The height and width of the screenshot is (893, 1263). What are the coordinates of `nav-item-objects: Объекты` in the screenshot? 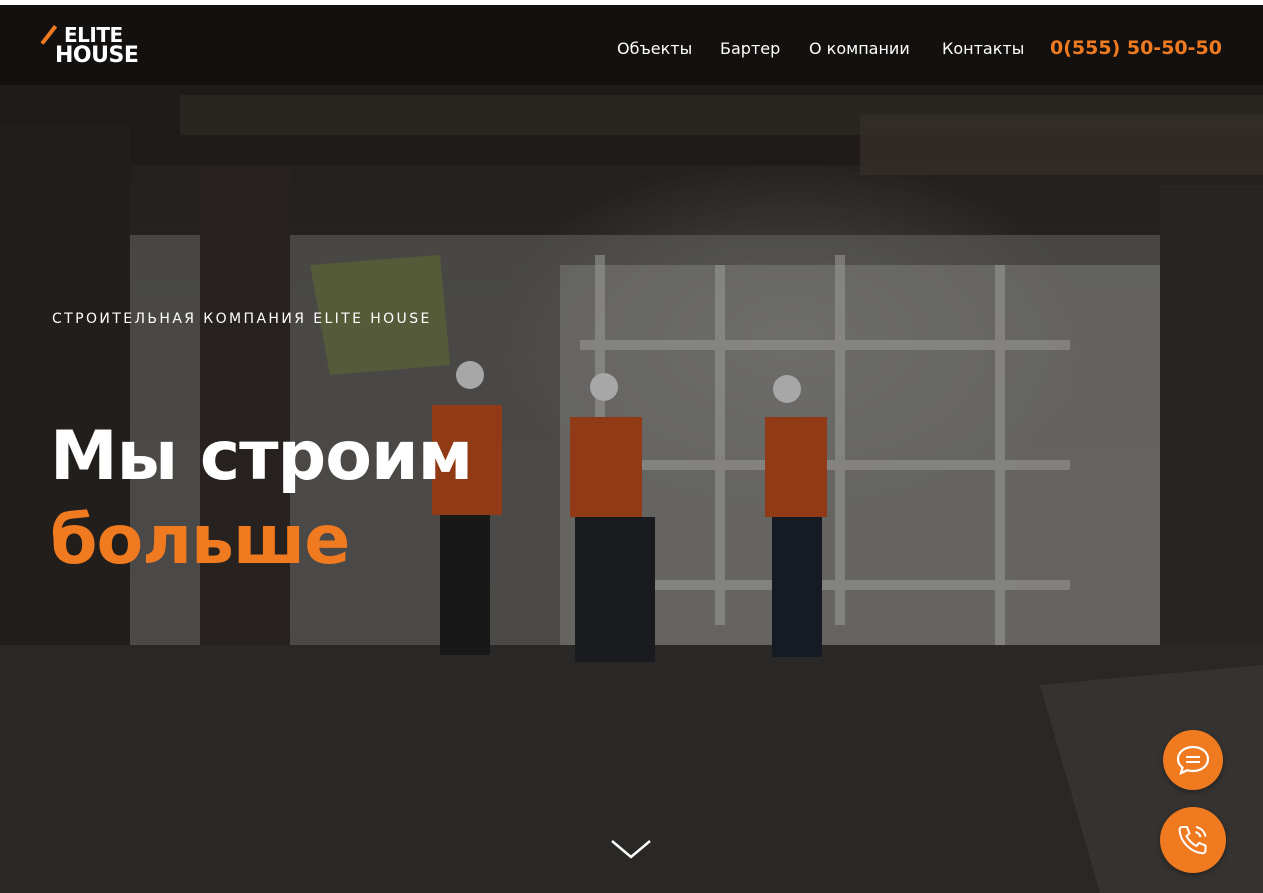 It's located at (654, 48).